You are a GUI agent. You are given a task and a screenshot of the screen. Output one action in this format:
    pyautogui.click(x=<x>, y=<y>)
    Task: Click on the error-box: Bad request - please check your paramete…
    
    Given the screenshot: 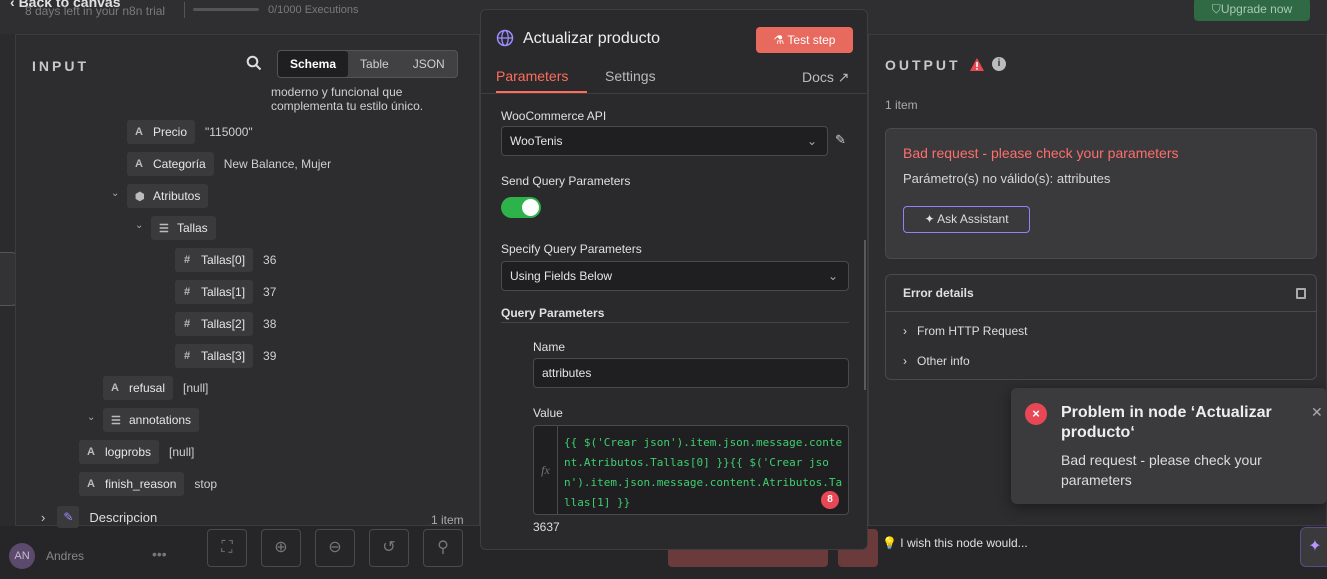 What is the action you would take?
    pyautogui.click(x=1101, y=193)
    